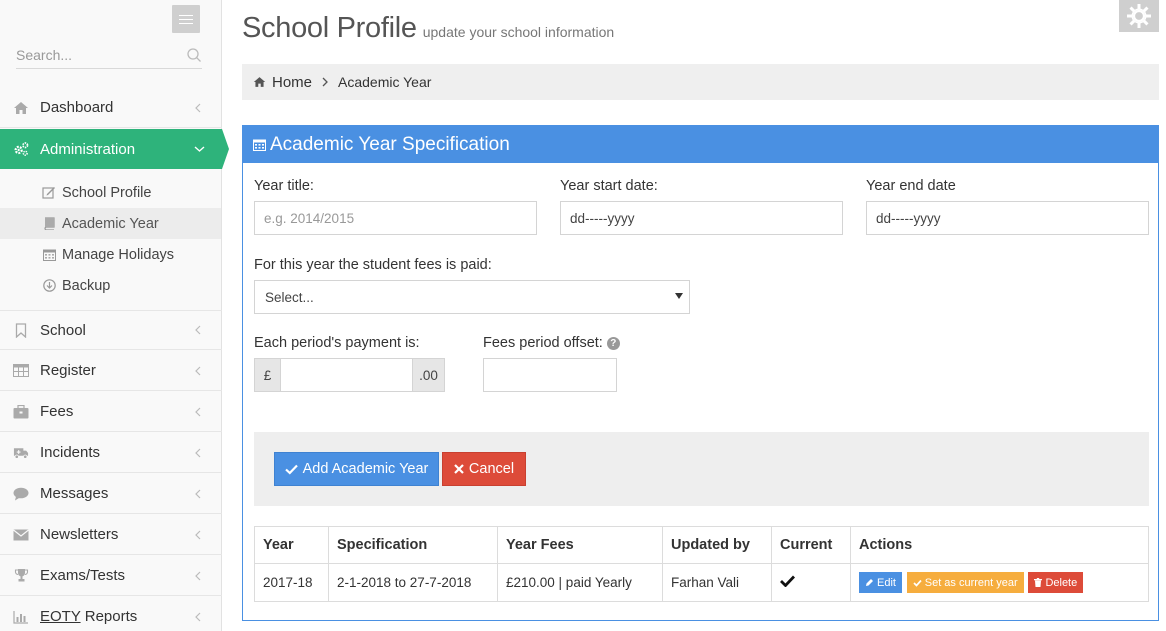 The image size is (1166, 631). Describe the element at coordinates (965, 582) in the screenshot. I see `set-current-year-button: Set as current year` at that location.